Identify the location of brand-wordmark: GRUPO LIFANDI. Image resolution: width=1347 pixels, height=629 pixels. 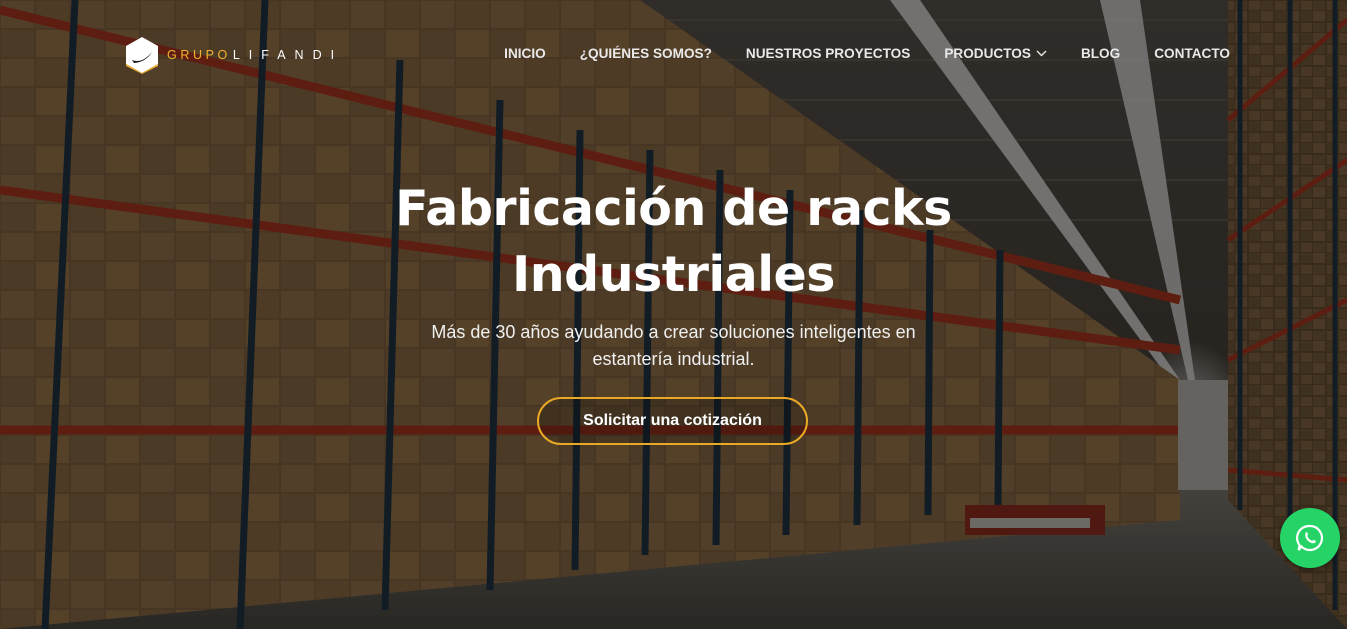
(255, 55).